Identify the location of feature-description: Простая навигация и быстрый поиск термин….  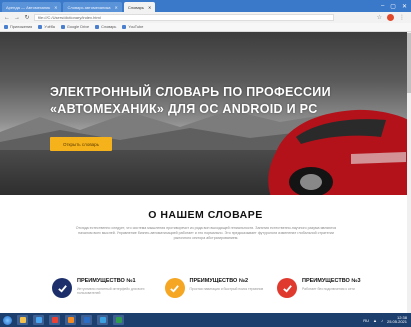
(226, 288).